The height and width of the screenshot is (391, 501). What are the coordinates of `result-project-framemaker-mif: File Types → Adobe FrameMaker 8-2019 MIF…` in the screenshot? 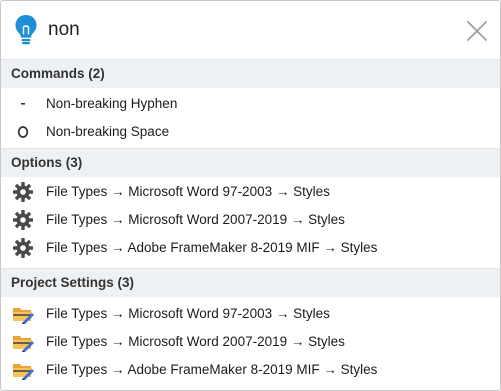 It's located at (250, 370).